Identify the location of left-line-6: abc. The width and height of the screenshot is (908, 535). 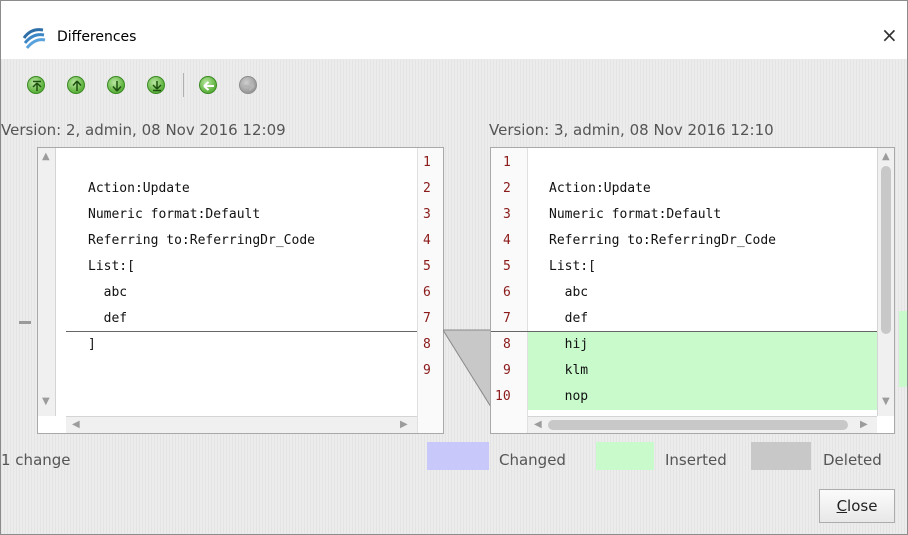
(108, 292).